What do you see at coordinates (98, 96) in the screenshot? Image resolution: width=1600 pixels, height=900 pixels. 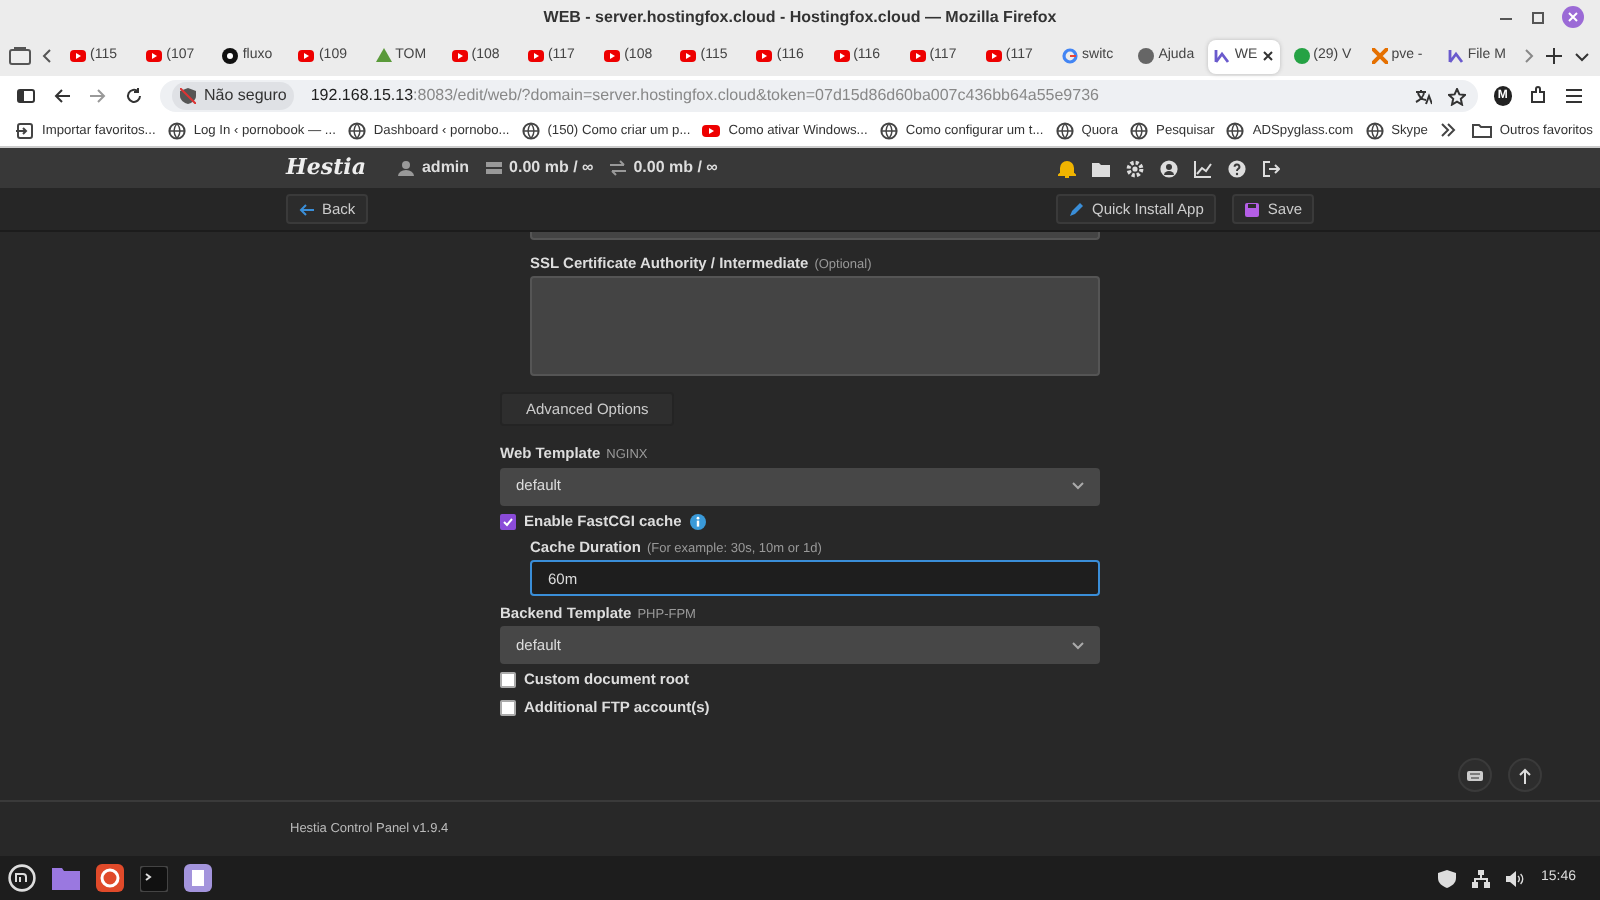 I see `forward-icon` at bounding box center [98, 96].